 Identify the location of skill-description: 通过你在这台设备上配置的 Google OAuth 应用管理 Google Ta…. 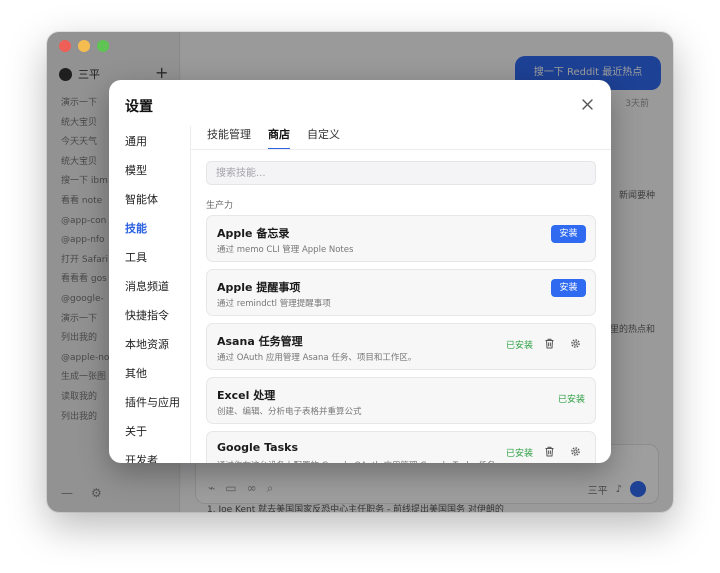
(356, 461).